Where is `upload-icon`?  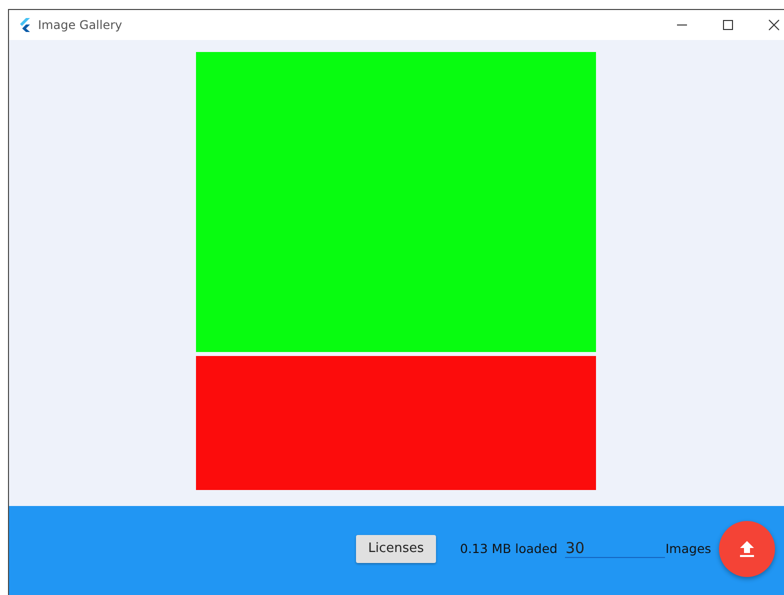 upload-icon is located at coordinates (747, 548).